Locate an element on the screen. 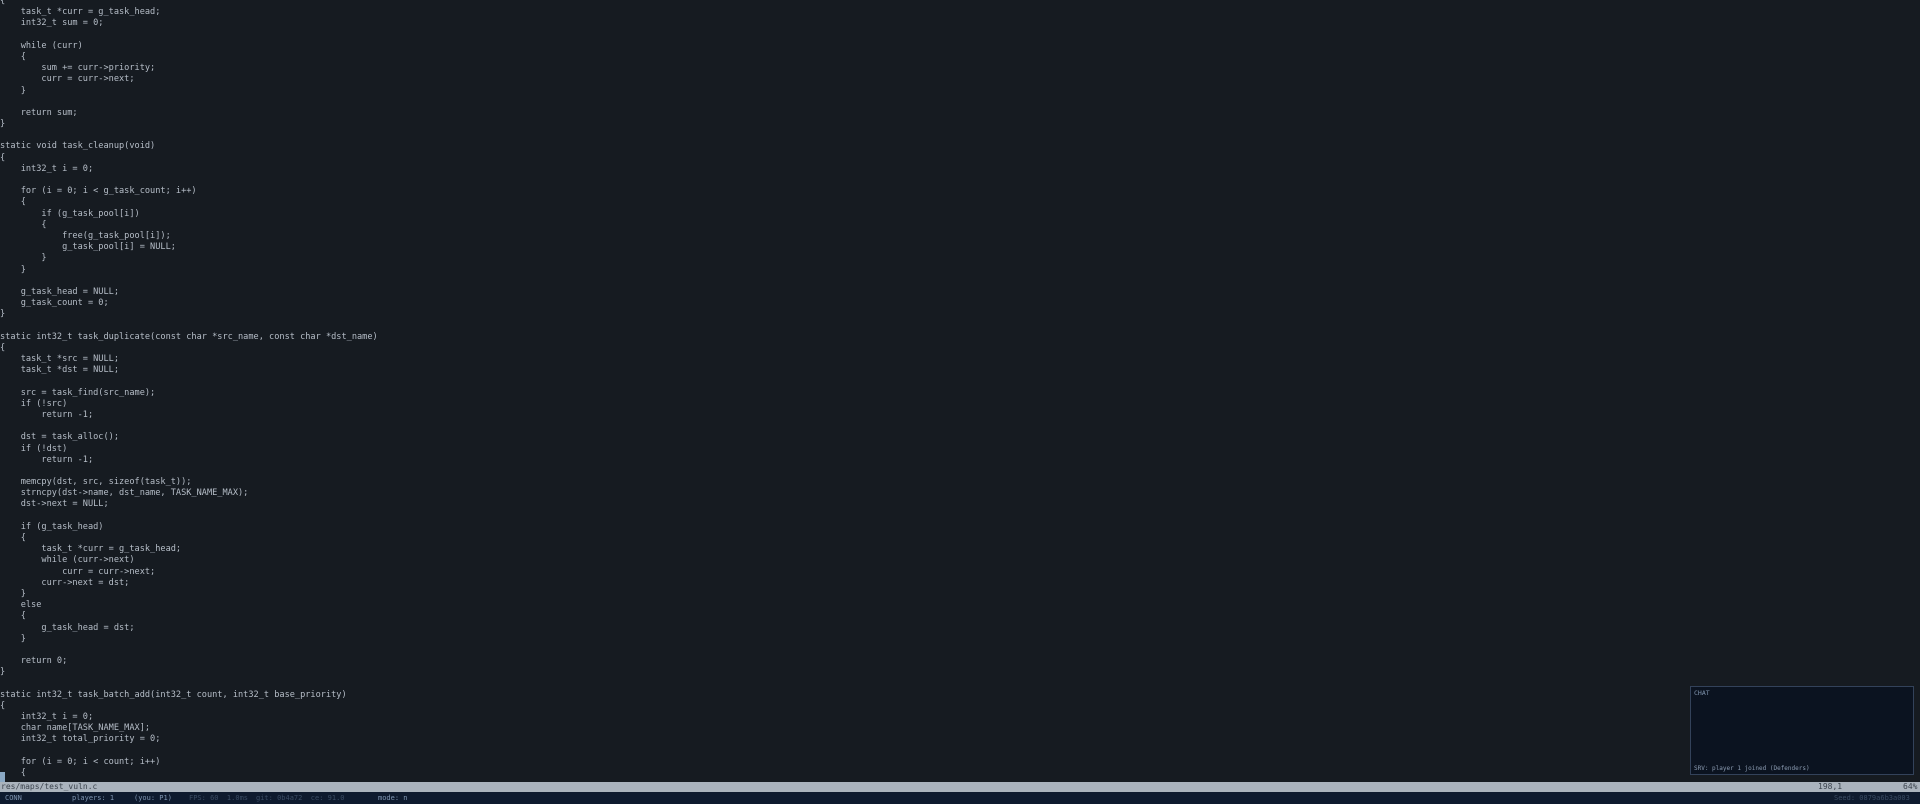 The height and width of the screenshot is (804, 1920). chat-title: CHAT is located at coordinates (1702, 693).